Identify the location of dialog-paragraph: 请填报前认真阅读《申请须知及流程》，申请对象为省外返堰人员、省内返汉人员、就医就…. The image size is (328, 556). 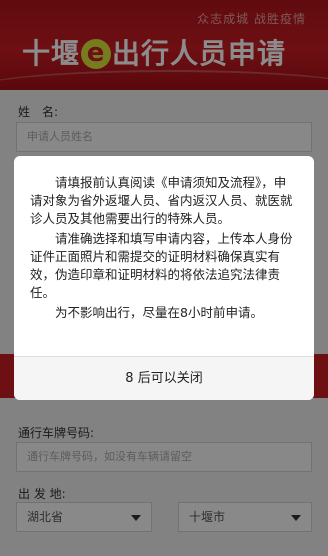
(161, 200).